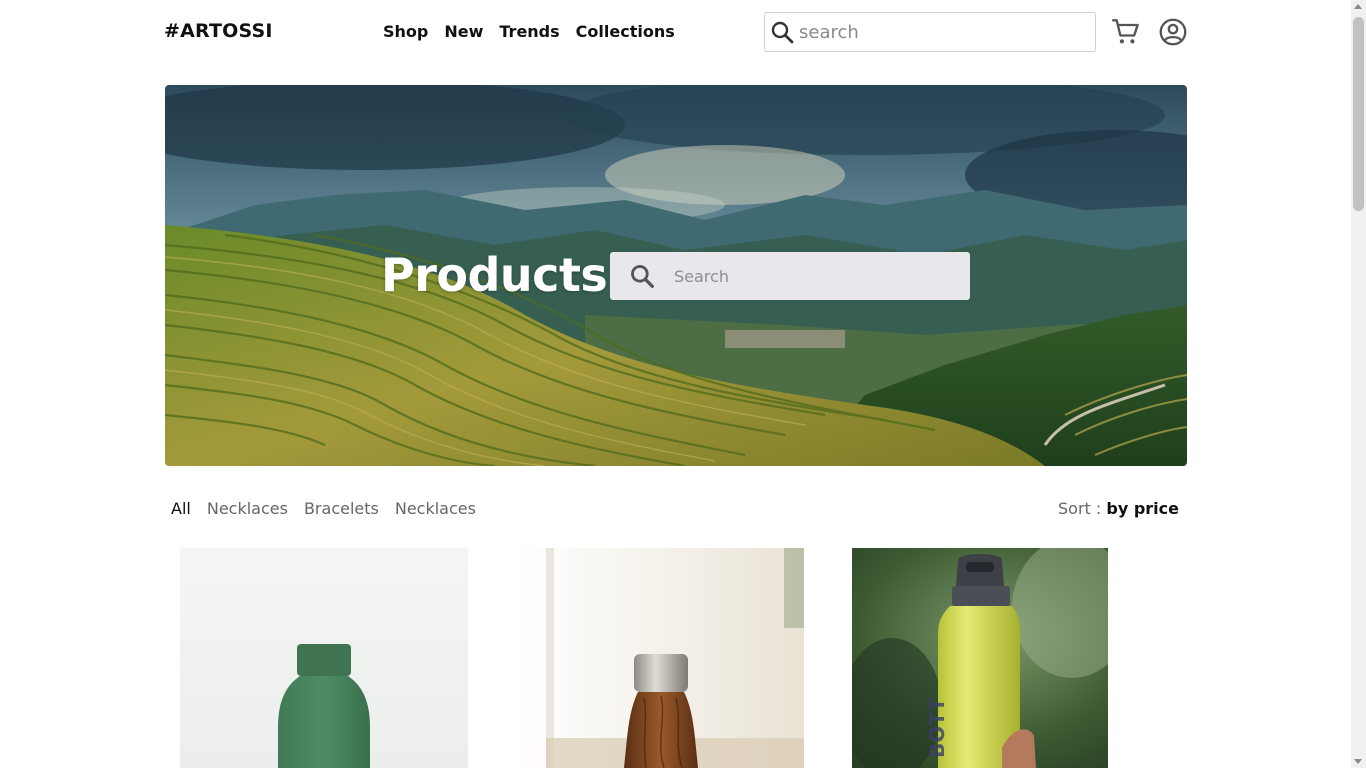  I want to click on sort-label: Sort :, so click(1080, 508).